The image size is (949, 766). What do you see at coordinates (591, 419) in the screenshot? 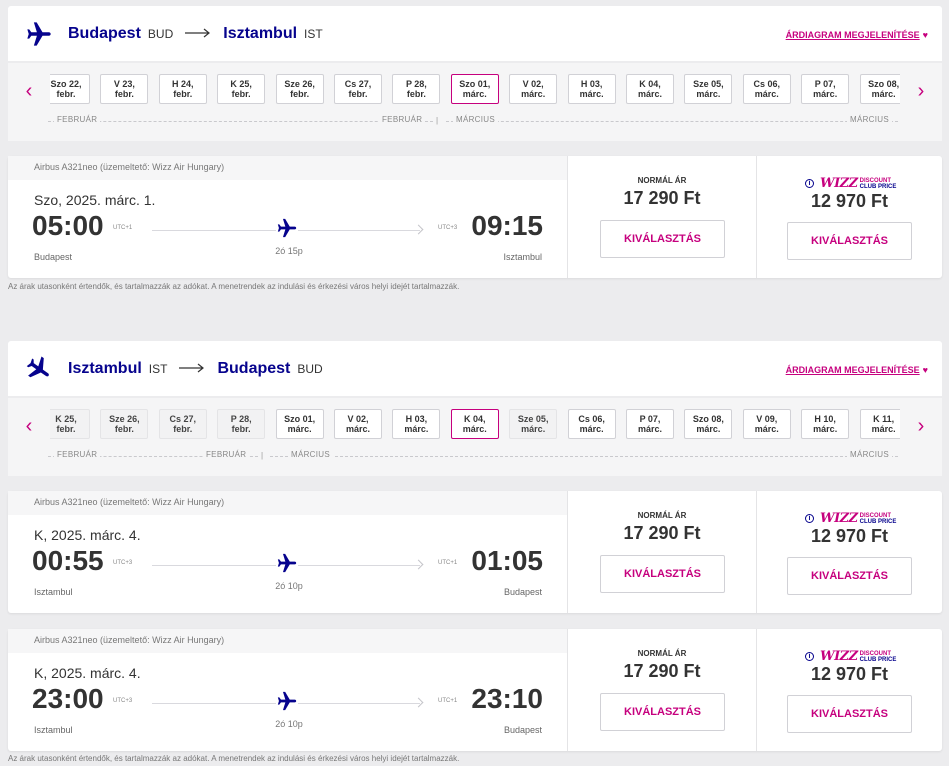
I see `date-day: Cs 06,` at bounding box center [591, 419].